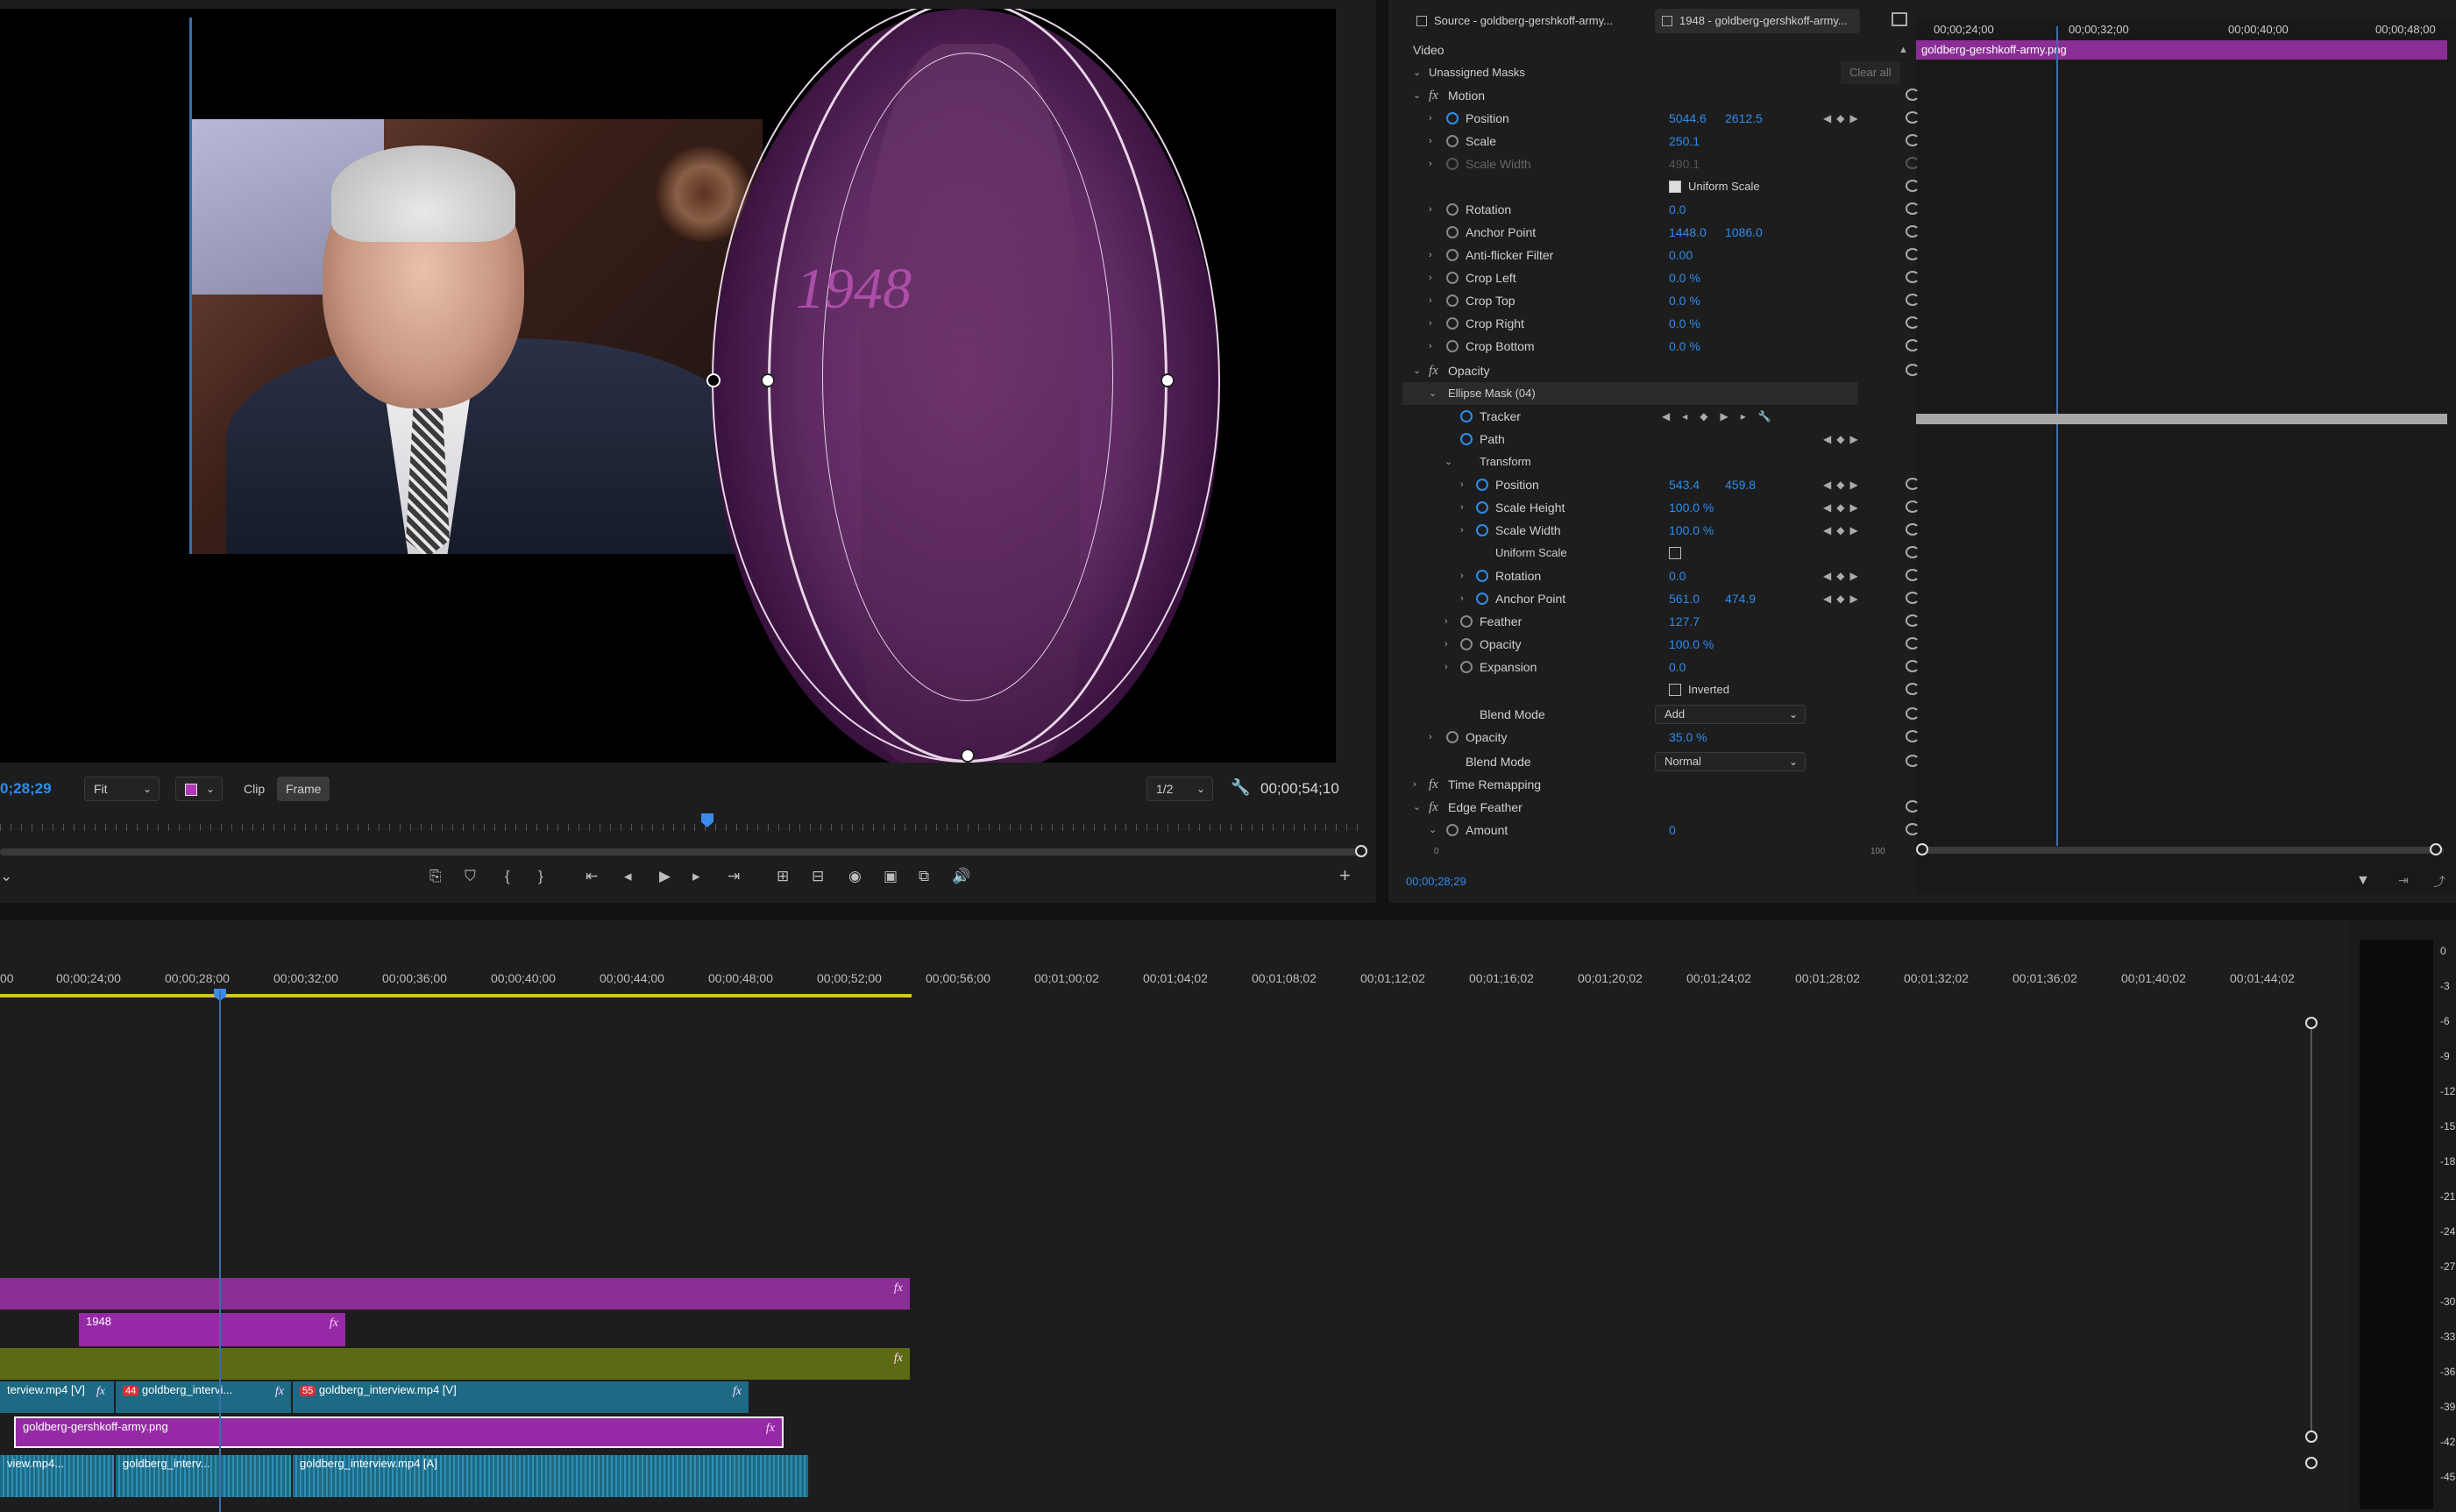 Image resolution: width=2456 pixels, height=1512 pixels. Describe the element at coordinates (592, 876) in the screenshot. I see `go-to-in-icon: ⇤` at that location.